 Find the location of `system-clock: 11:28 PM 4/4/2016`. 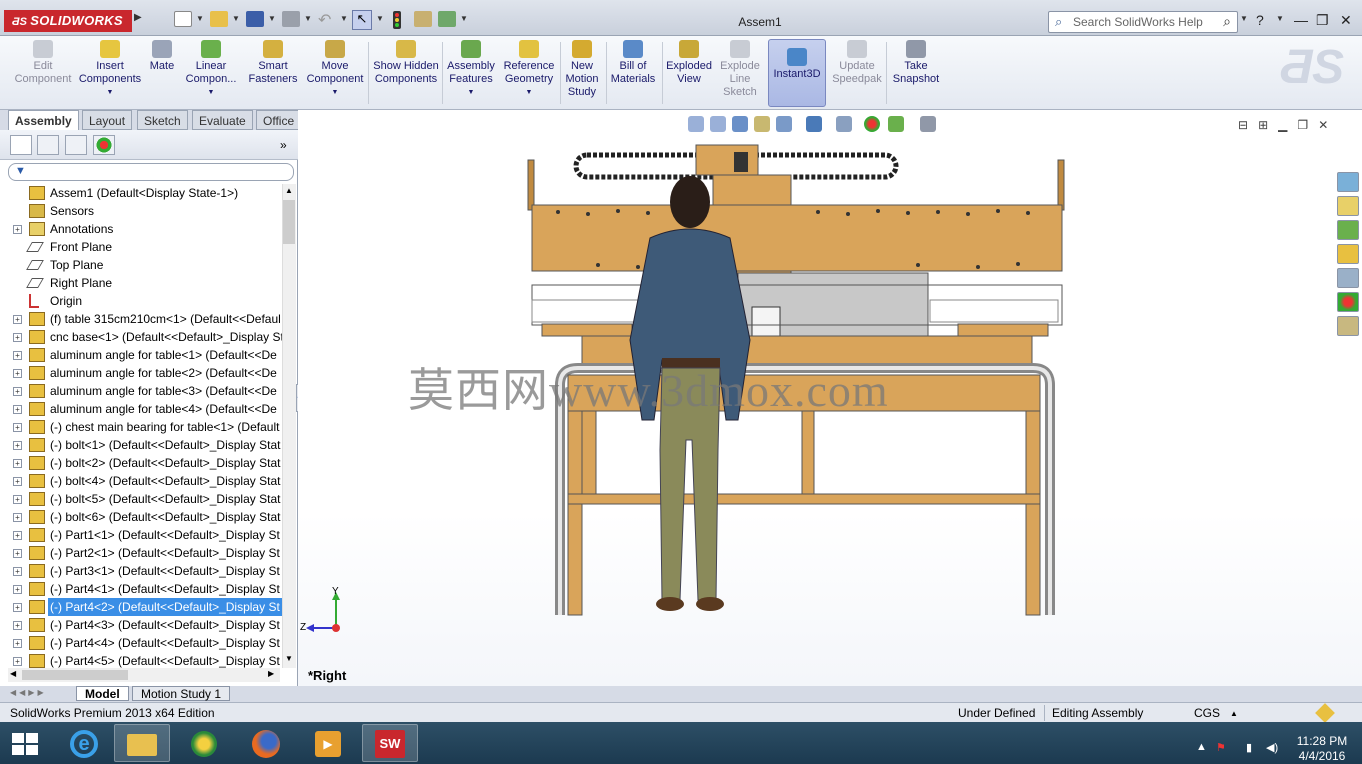

system-clock: 11:28 PM 4/4/2016 is located at coordinates (1322, 749).